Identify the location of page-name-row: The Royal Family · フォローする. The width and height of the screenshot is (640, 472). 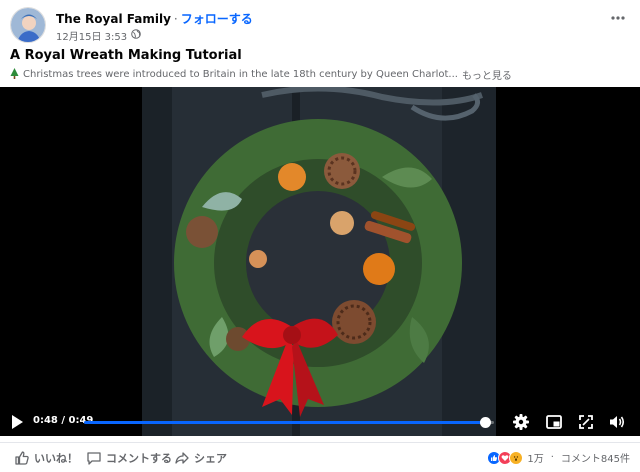
(154, 18).